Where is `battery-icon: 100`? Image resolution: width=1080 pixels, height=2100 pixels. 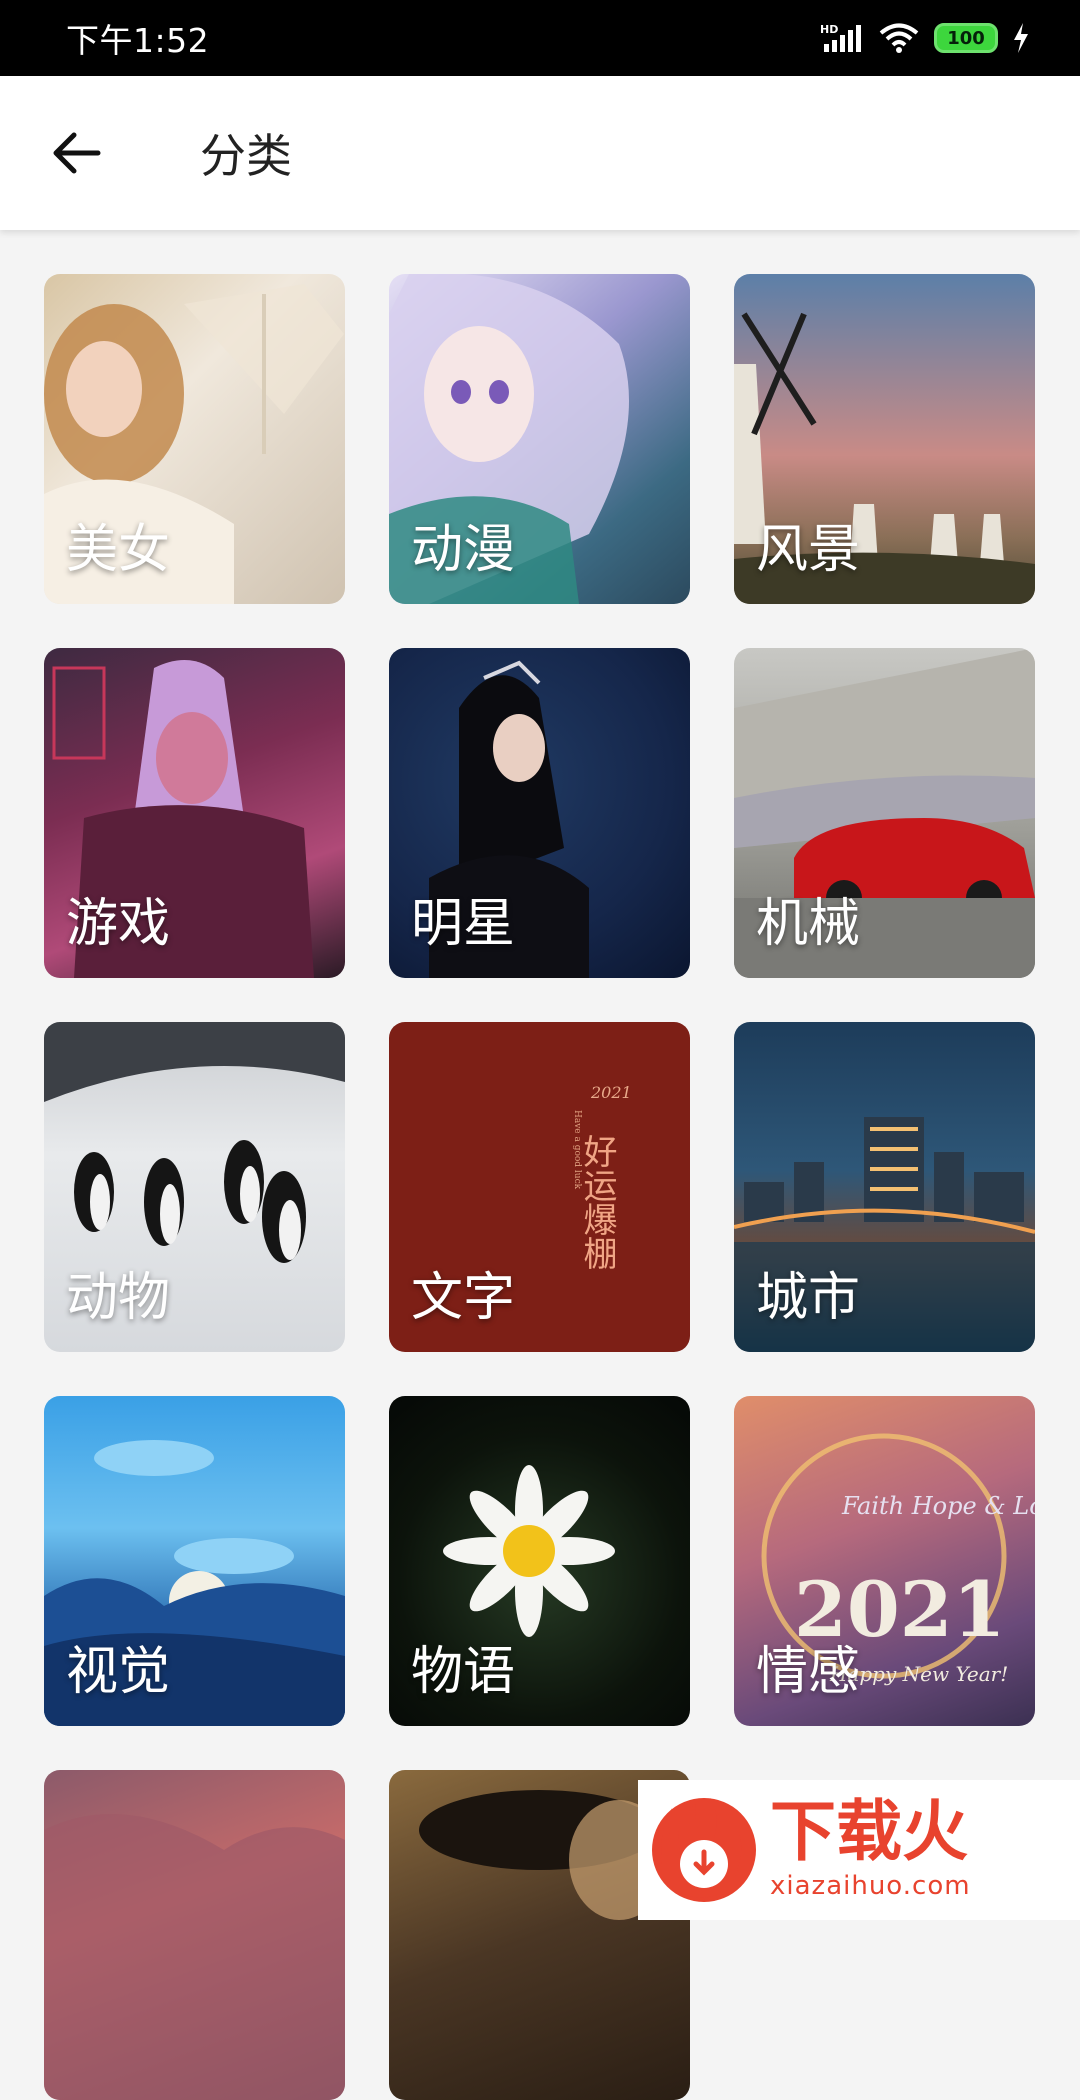
battery-icon: 100 is located at coordinates (966, 38).